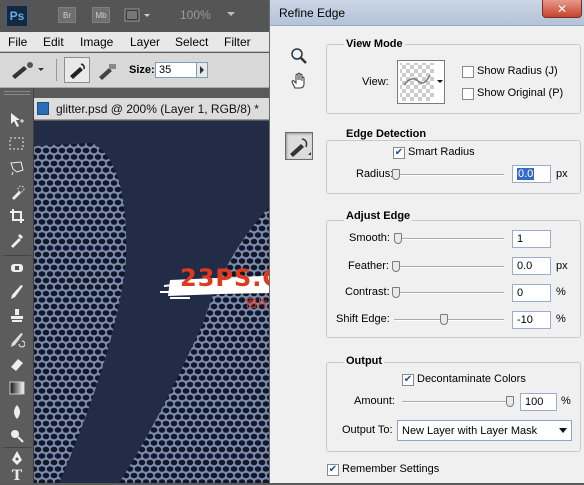 The image size is (584, 485). What do you see at coordinates (396, 292) in the screenshot?
I see `contrast-slider-thumb` at bounding box center [396, 292].